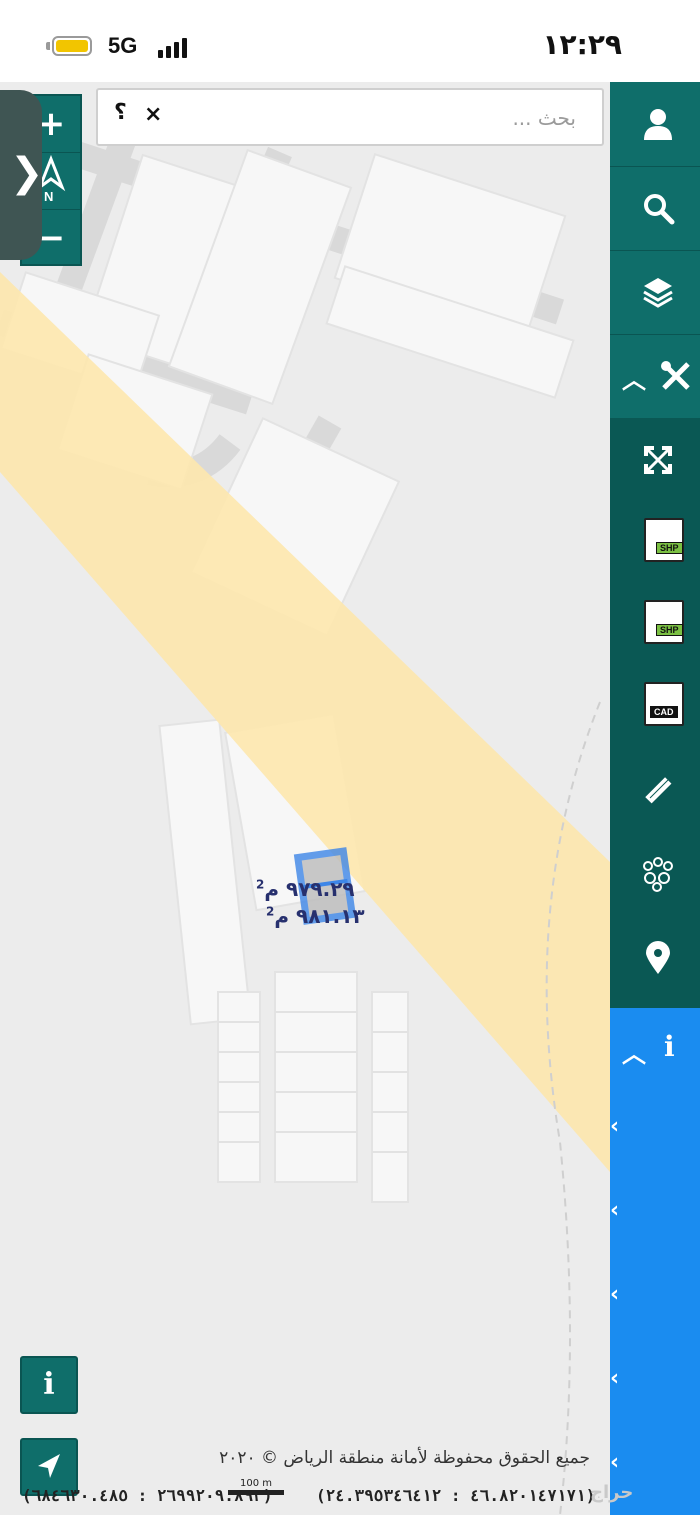 This screenshot has height=1515, width=700. I want to click on parcel-area-label: ٩٨١.١٣ م2, so click(315, 916).